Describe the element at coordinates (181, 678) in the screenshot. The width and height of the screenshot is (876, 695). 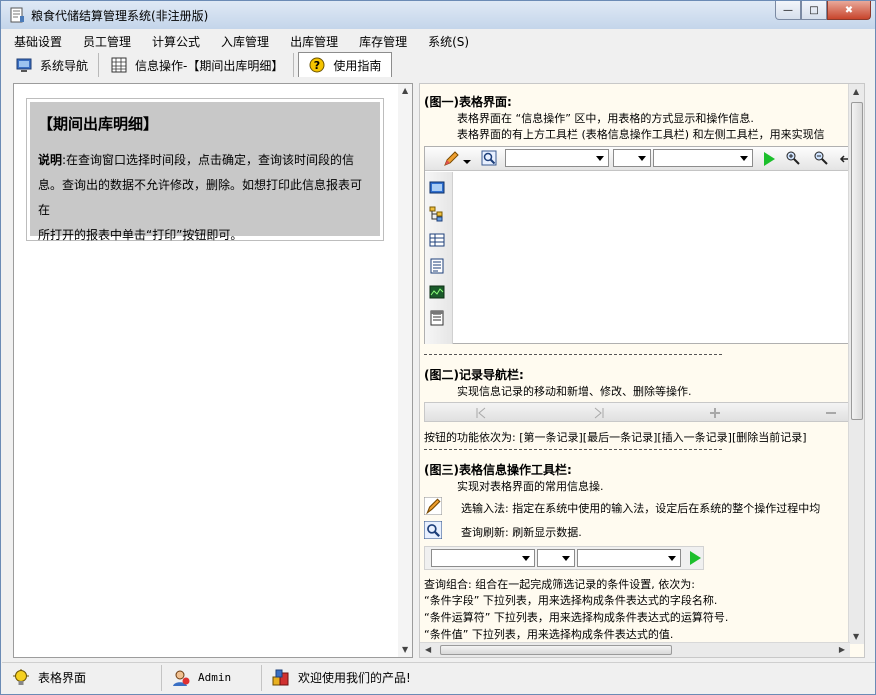
I see `user-icon` at that location.